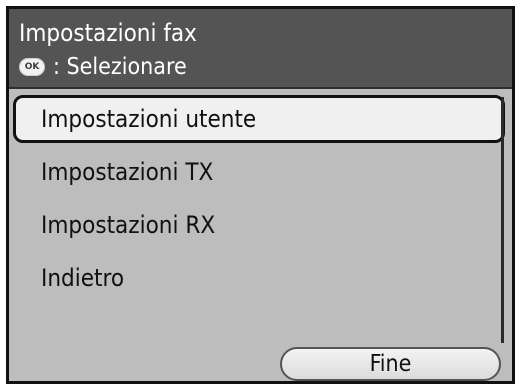 The image size is (521, 390). I want to click on select-hint-text: : Selezionare, so click(120, 67).